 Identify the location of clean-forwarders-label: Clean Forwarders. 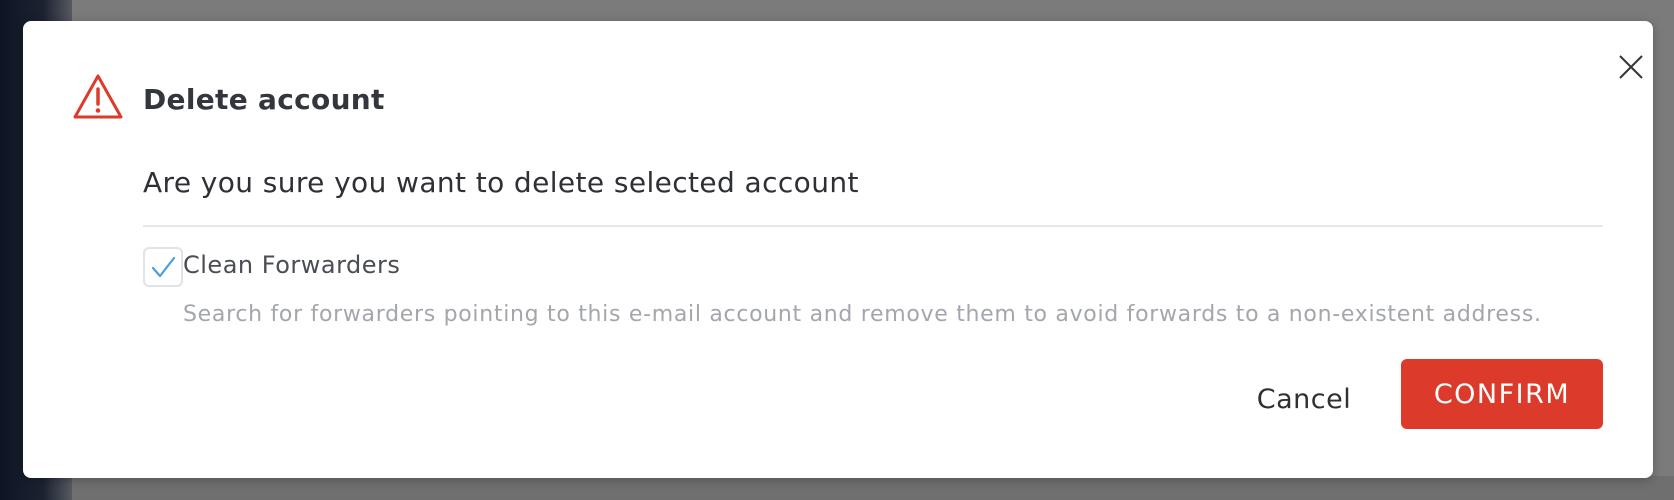
(291, 265).